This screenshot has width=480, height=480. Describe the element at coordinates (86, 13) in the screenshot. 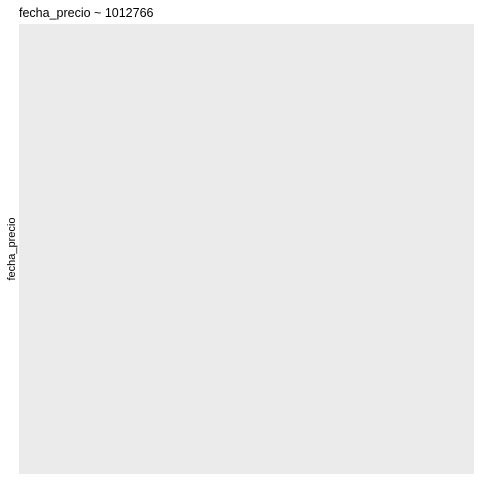

I see `chart-title: fecha_precio ~ 1012766` at that location.